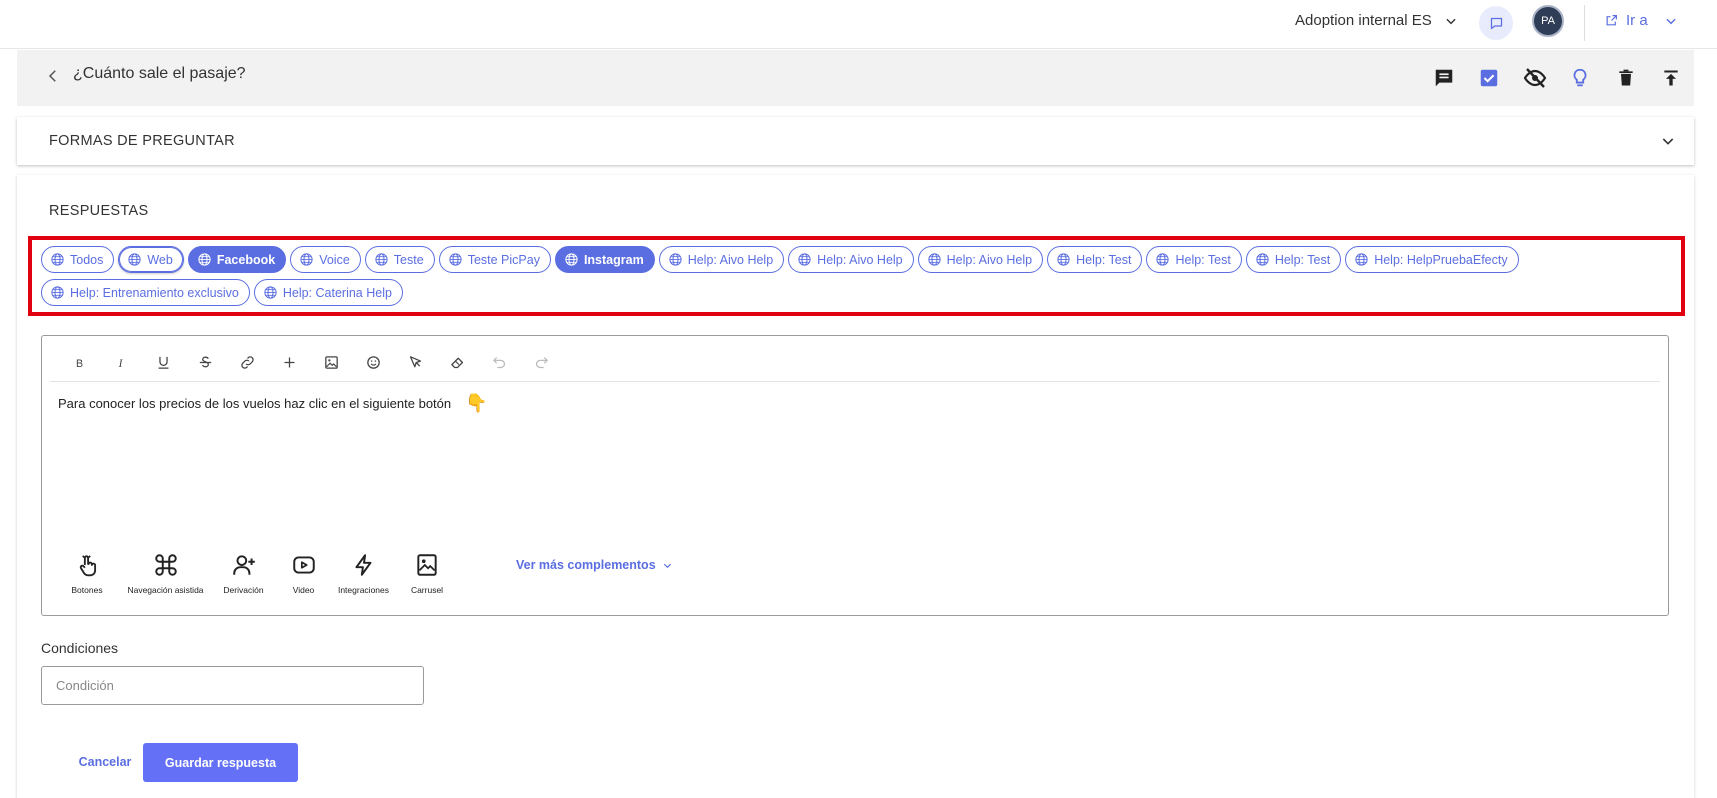  What do you see at coordinates (337, 292) in the screenshot?
I see `channel-label: Help: Caterina Help` at bounding box center [337, 292].